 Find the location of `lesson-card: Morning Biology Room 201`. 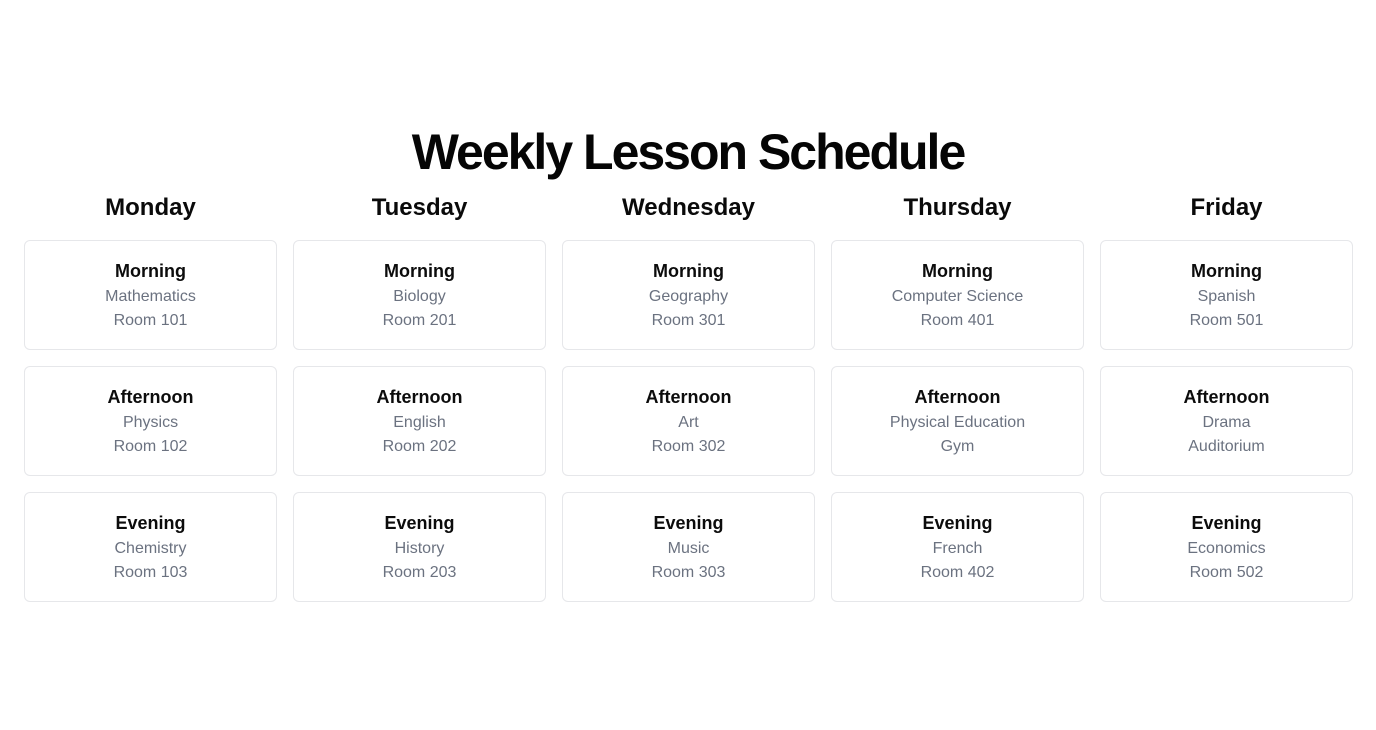

lesson-card: Morning Biology Room 201 is located at coordinates (419, 295).